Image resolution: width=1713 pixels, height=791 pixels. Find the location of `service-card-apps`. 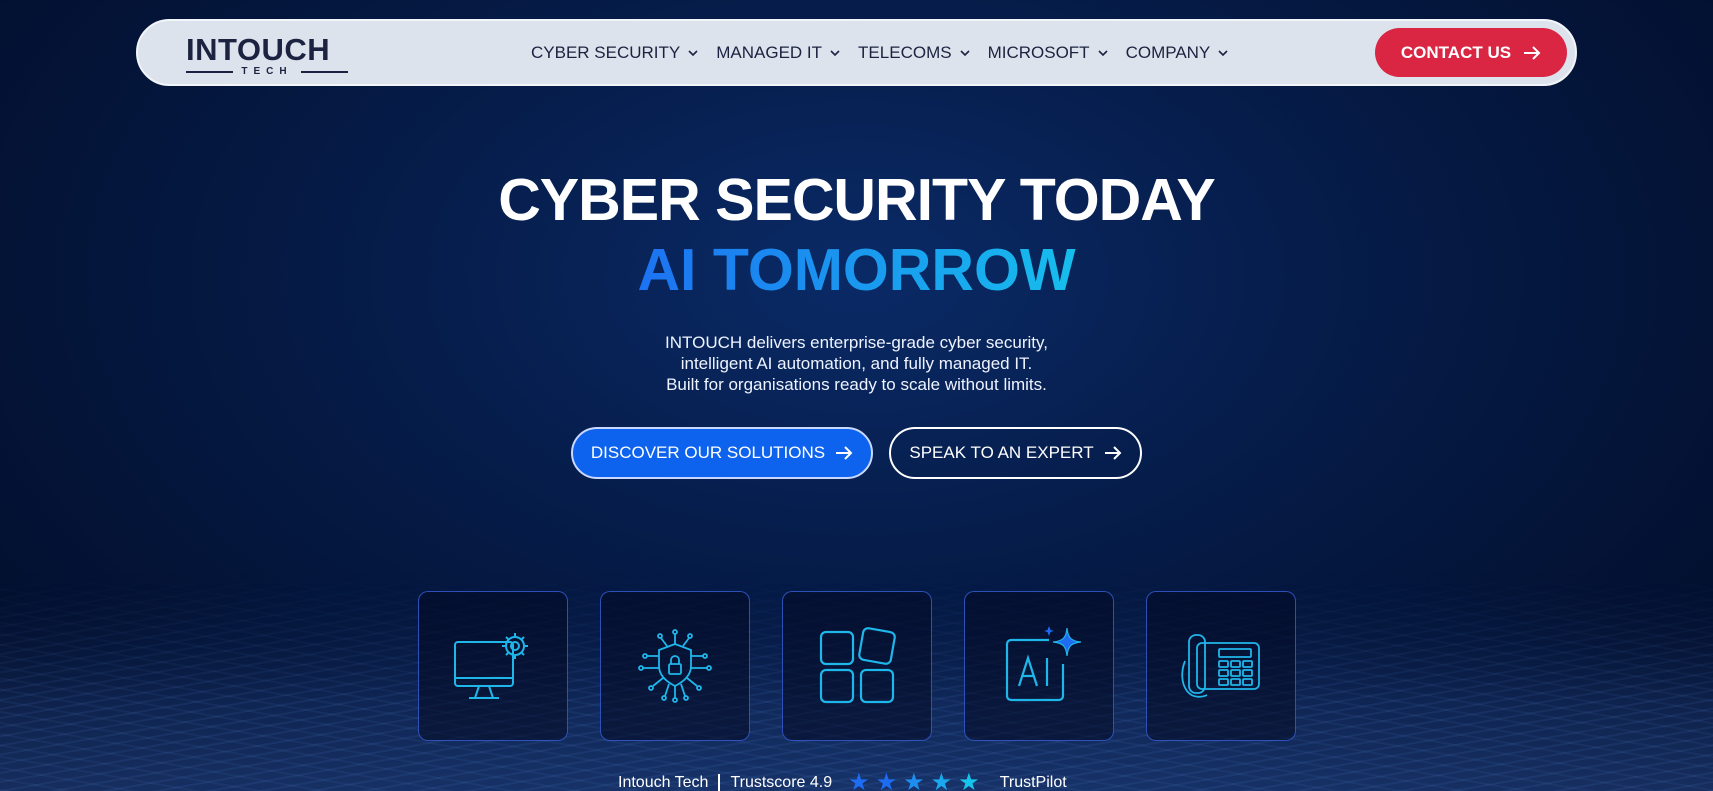

service-card-apps is located at coordinates (857, 666).